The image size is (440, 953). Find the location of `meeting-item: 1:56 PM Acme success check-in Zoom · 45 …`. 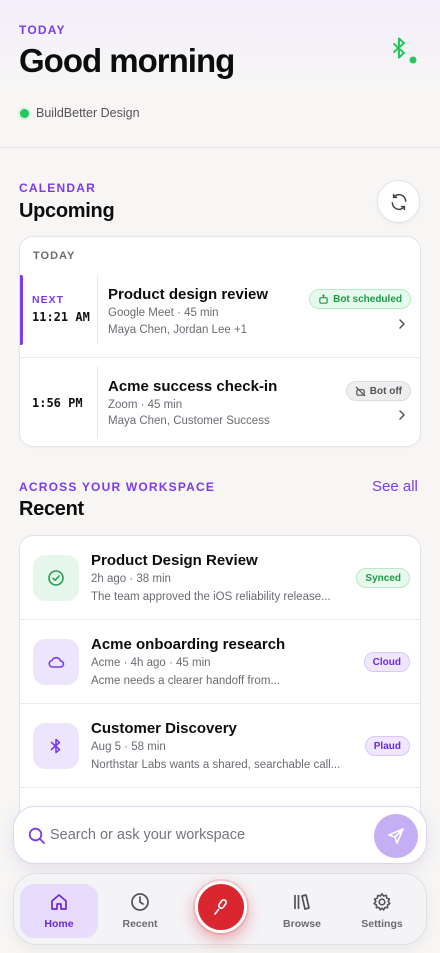

meeting-item: 1:56 PM Acme success check-in Zoom · 45 … is located at coordinates (220, 401).